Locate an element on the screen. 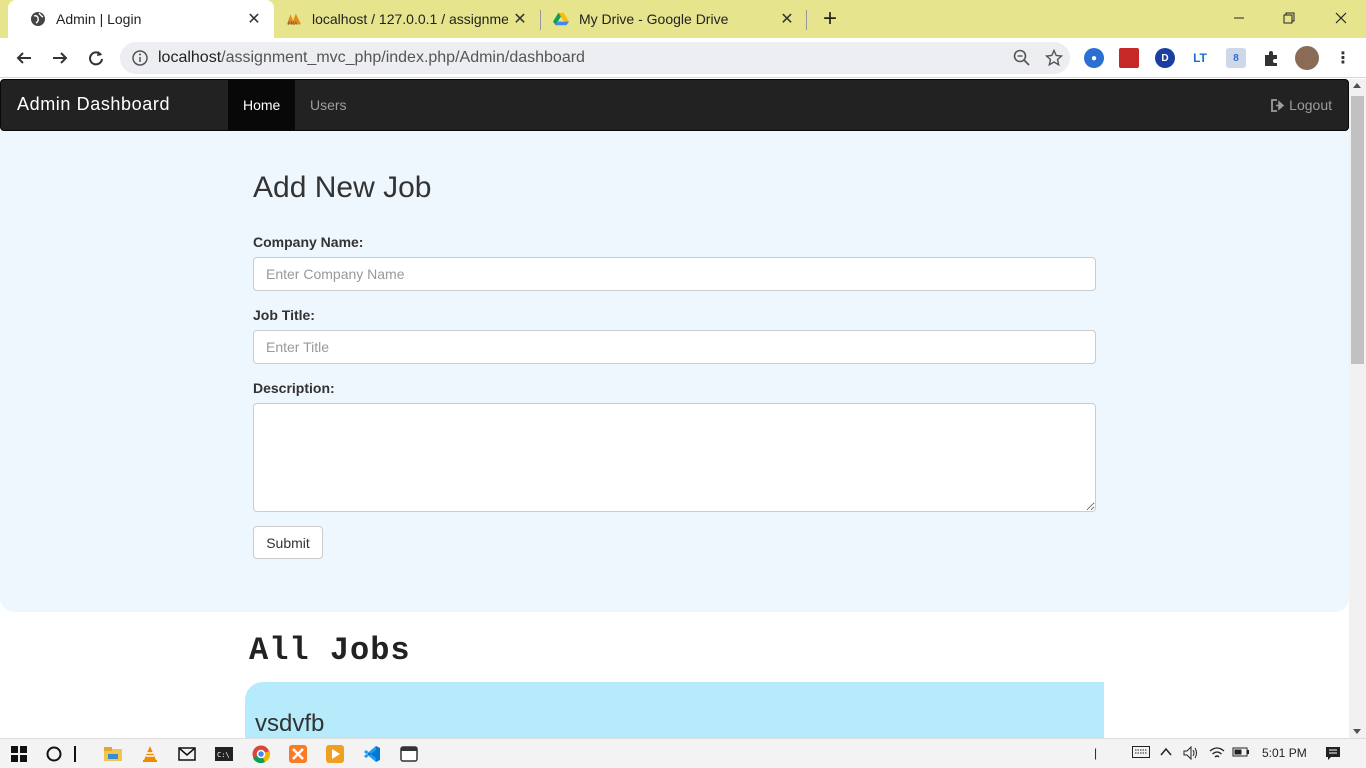 The height and width of the screenshot is (768, 1366). logout-icon is located at coordinates (1278, 105).